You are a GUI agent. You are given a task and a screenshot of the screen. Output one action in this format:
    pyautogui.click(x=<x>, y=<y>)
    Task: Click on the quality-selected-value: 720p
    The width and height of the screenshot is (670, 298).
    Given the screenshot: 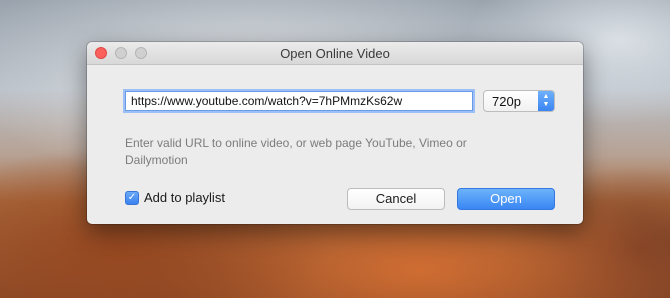 What is the action you would take?
    pyautogui.click(x=506, y=101)
    